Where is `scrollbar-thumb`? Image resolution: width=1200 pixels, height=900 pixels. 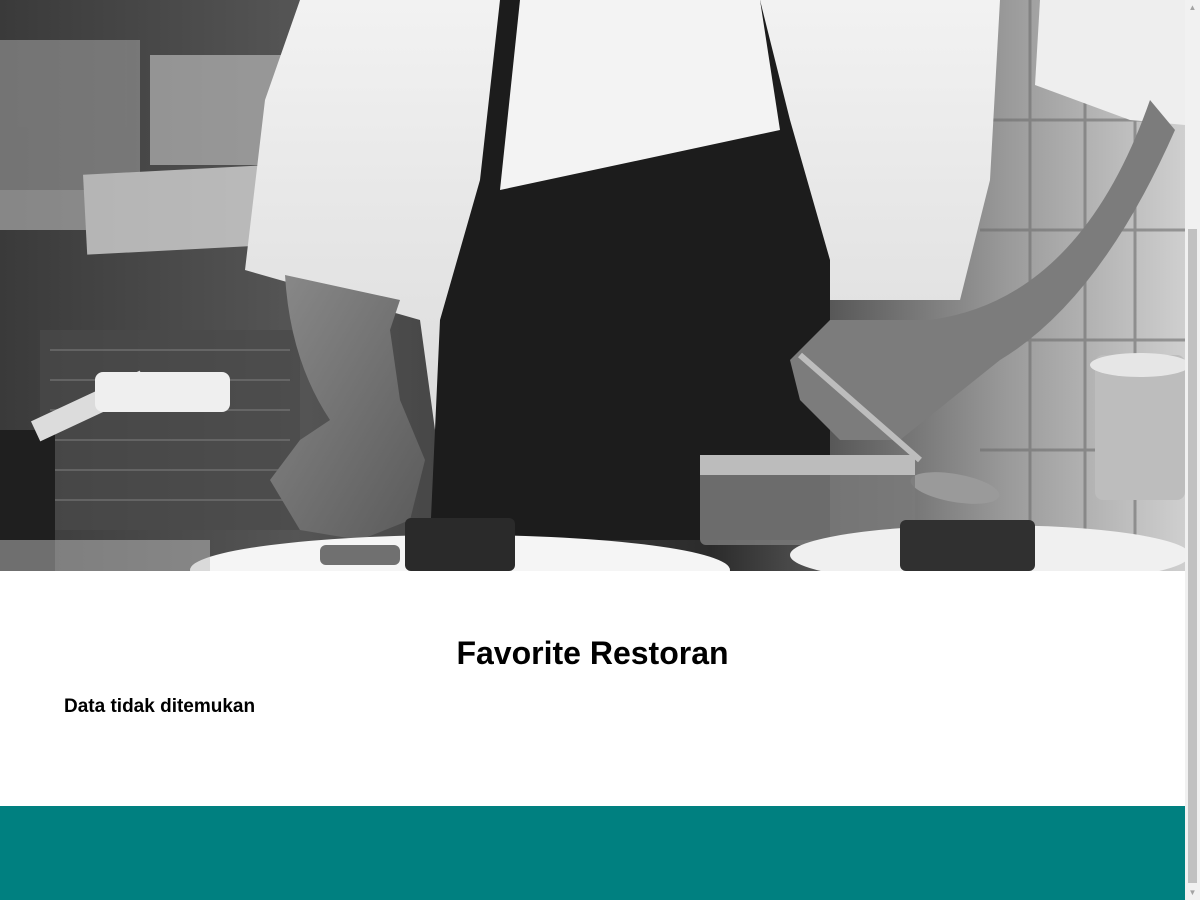 scrollbar-thumb is located at coordinates (1192, 556).